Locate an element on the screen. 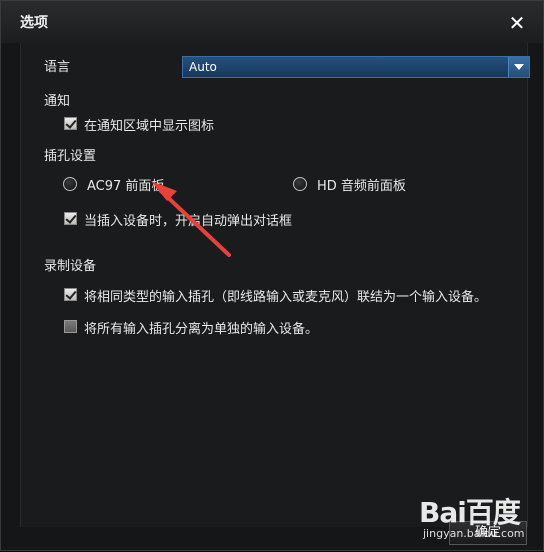  show-icon-label: 在通知区域中显示图标 is located at coordinates (149, 126).